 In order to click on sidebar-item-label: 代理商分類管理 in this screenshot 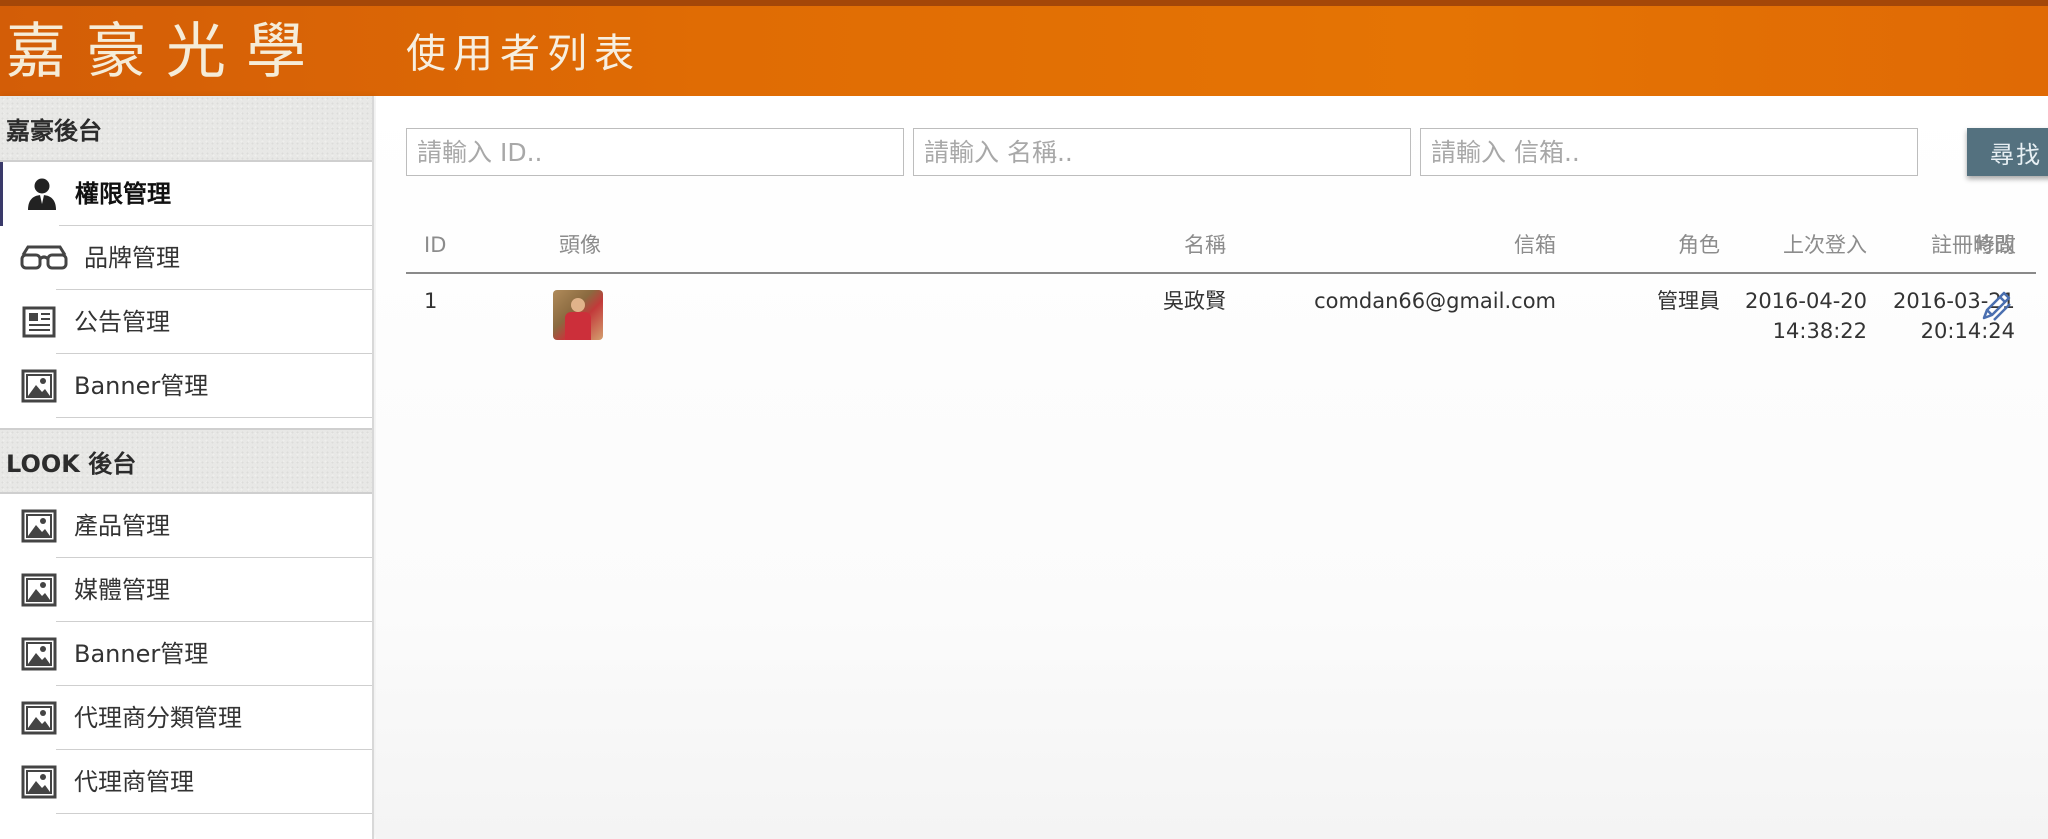, I will do `click(158, 718)`.